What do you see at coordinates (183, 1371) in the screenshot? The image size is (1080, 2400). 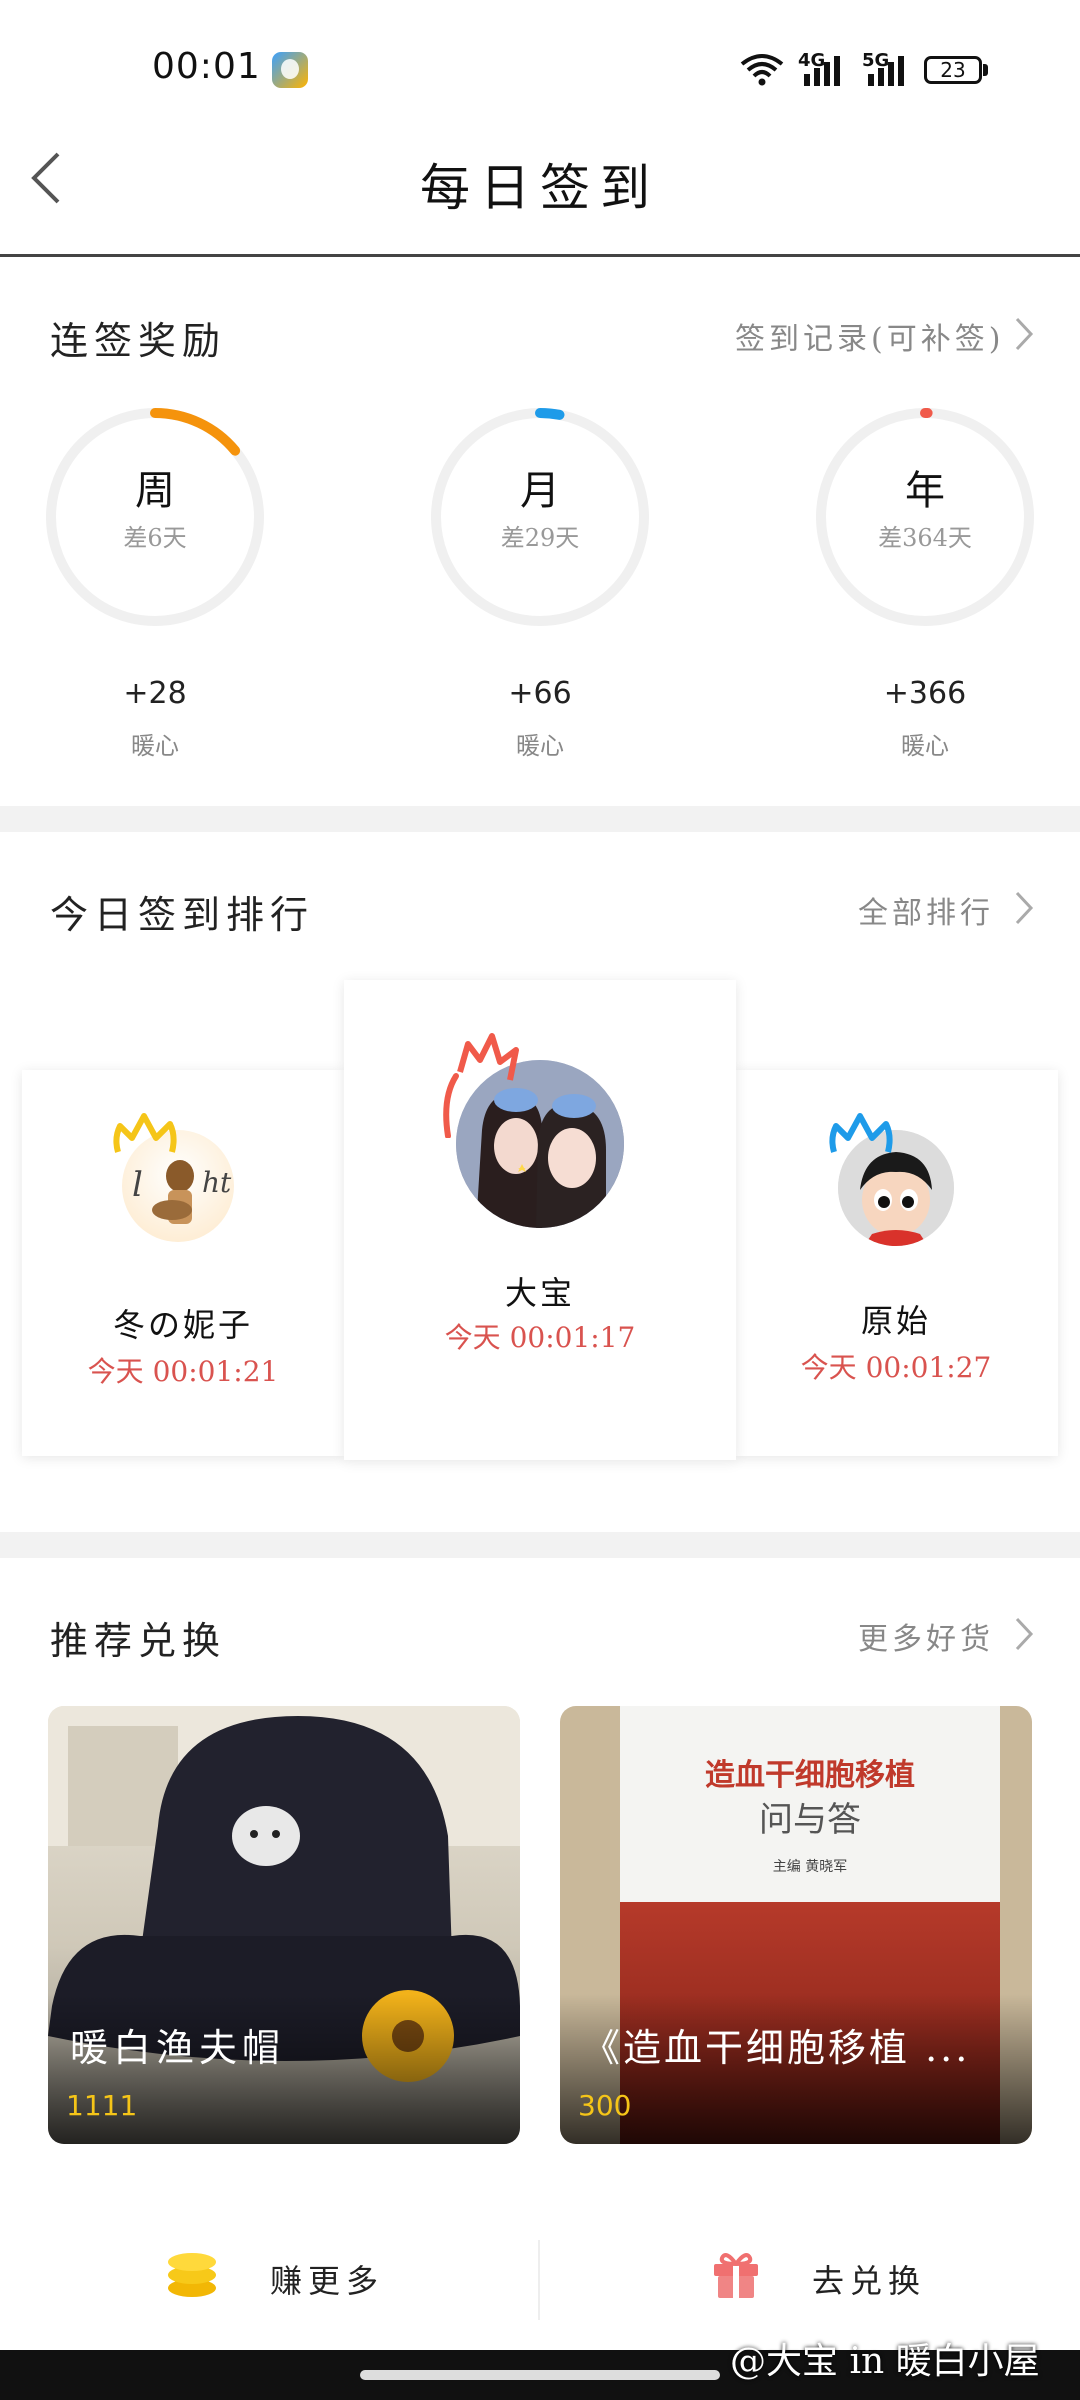 I see `rank-2-time: 今天 00:01:21` at bounding box center [183, 1371].